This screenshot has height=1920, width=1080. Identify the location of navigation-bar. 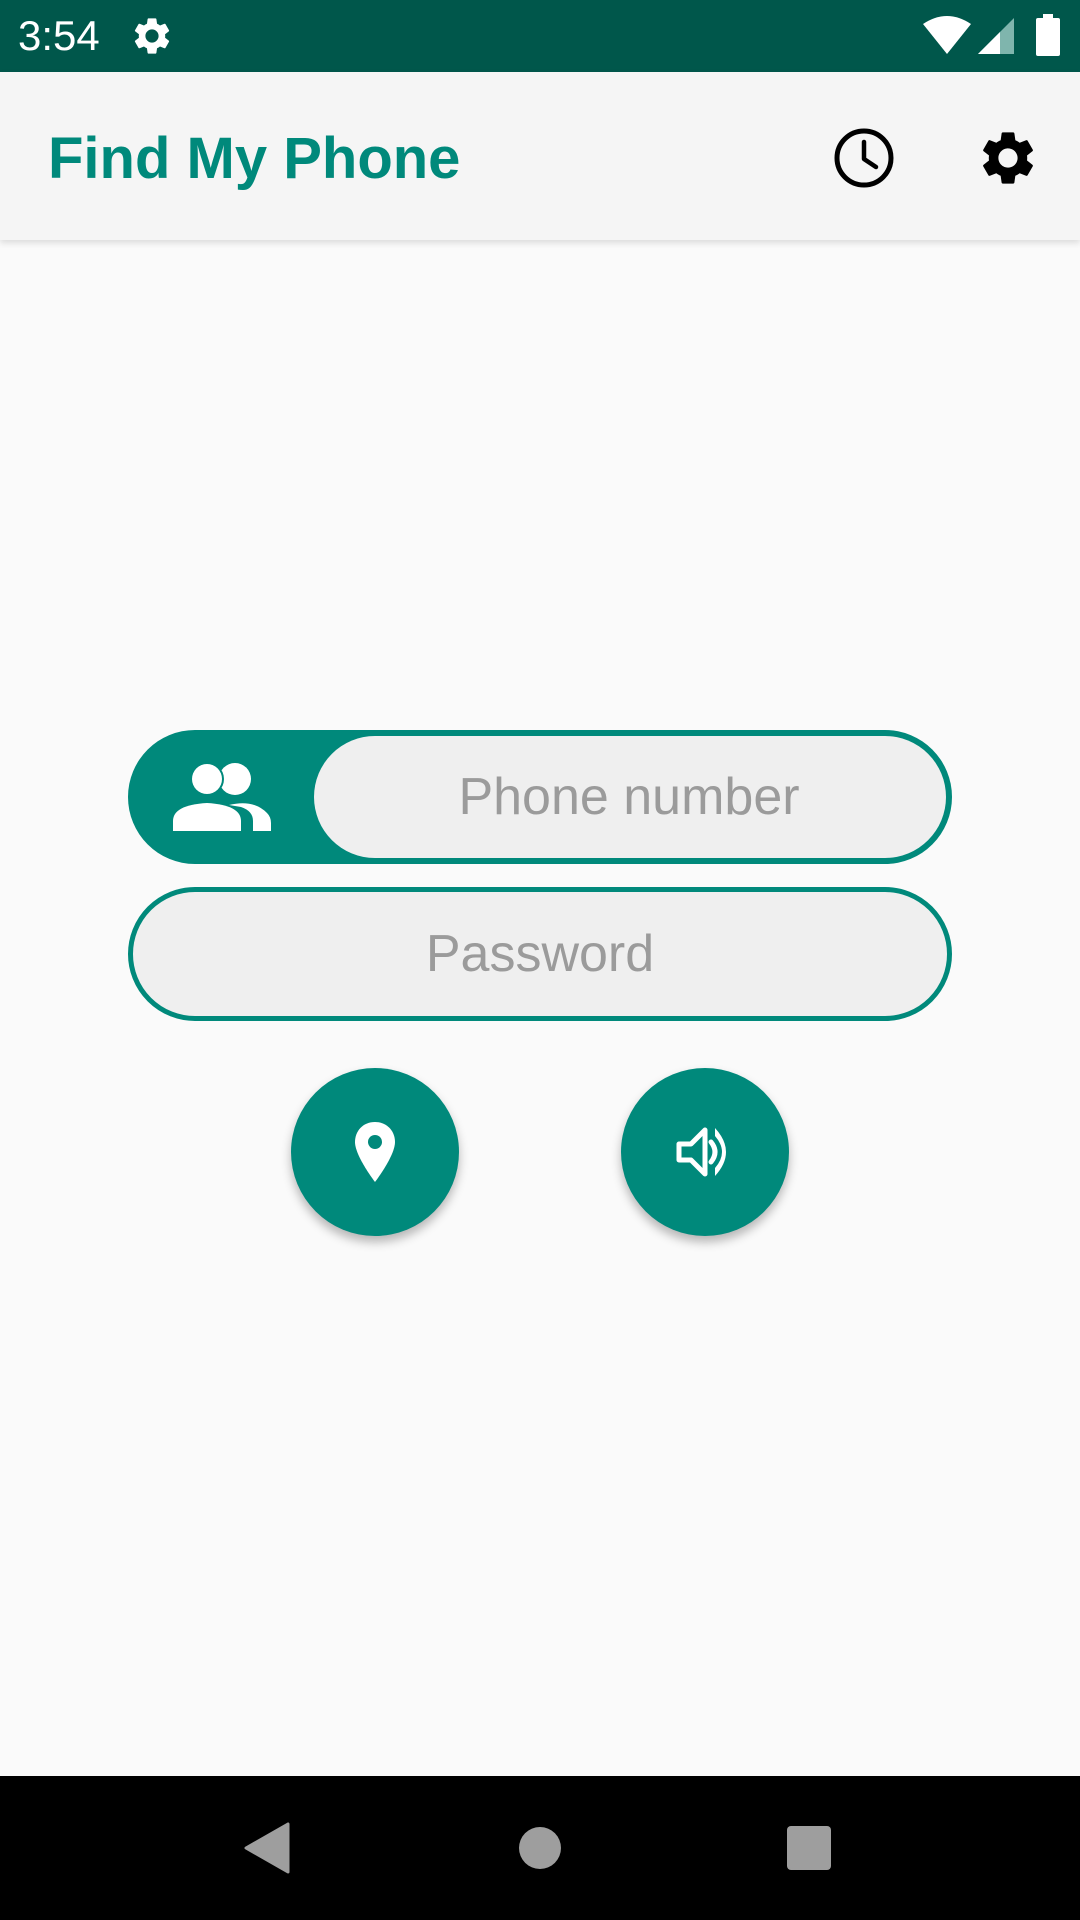
(540, 1848).